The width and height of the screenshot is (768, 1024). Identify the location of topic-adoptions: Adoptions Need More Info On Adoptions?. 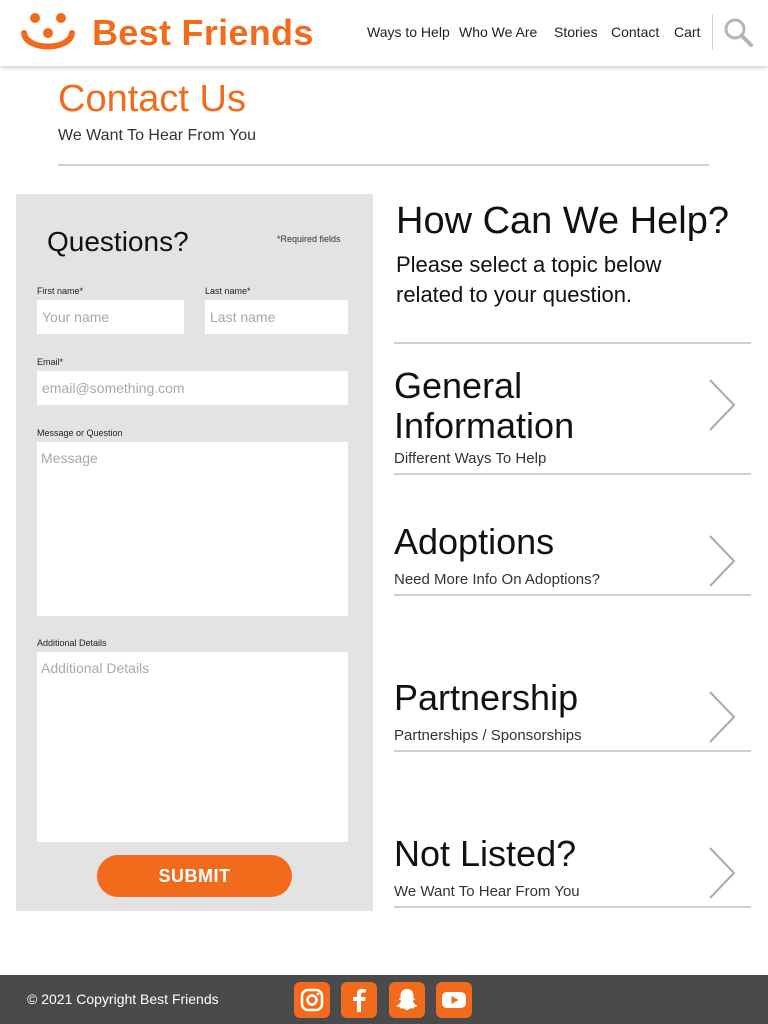
(572, 560).